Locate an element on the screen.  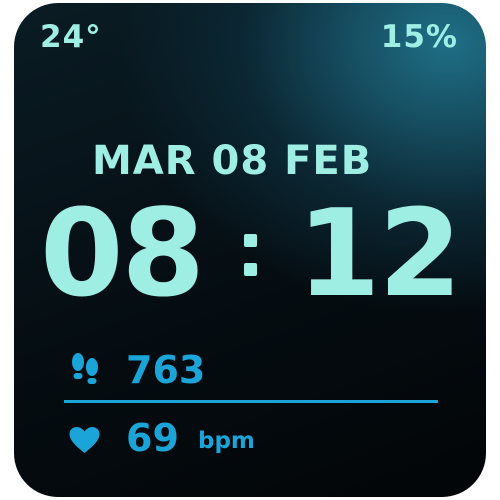
heart-rate-unit: bpm is located at coordinates (226, 441).